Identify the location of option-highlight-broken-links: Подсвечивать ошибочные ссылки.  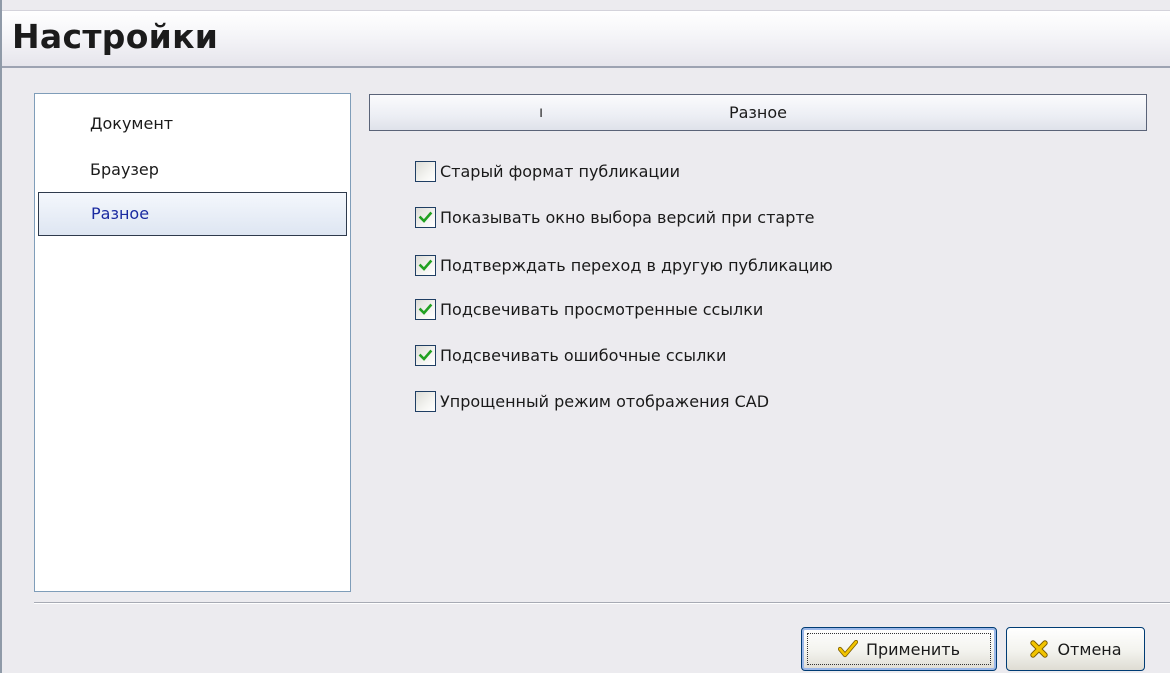
(570, 355).